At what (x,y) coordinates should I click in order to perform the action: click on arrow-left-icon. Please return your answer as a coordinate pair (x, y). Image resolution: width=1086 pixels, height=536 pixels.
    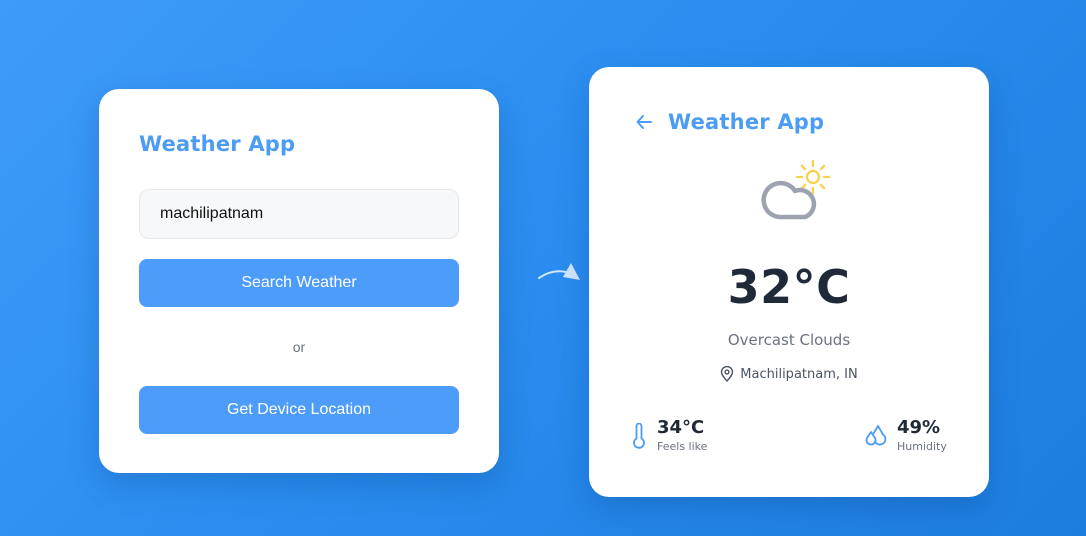
    Looking at the image, I should click on (644, 122).